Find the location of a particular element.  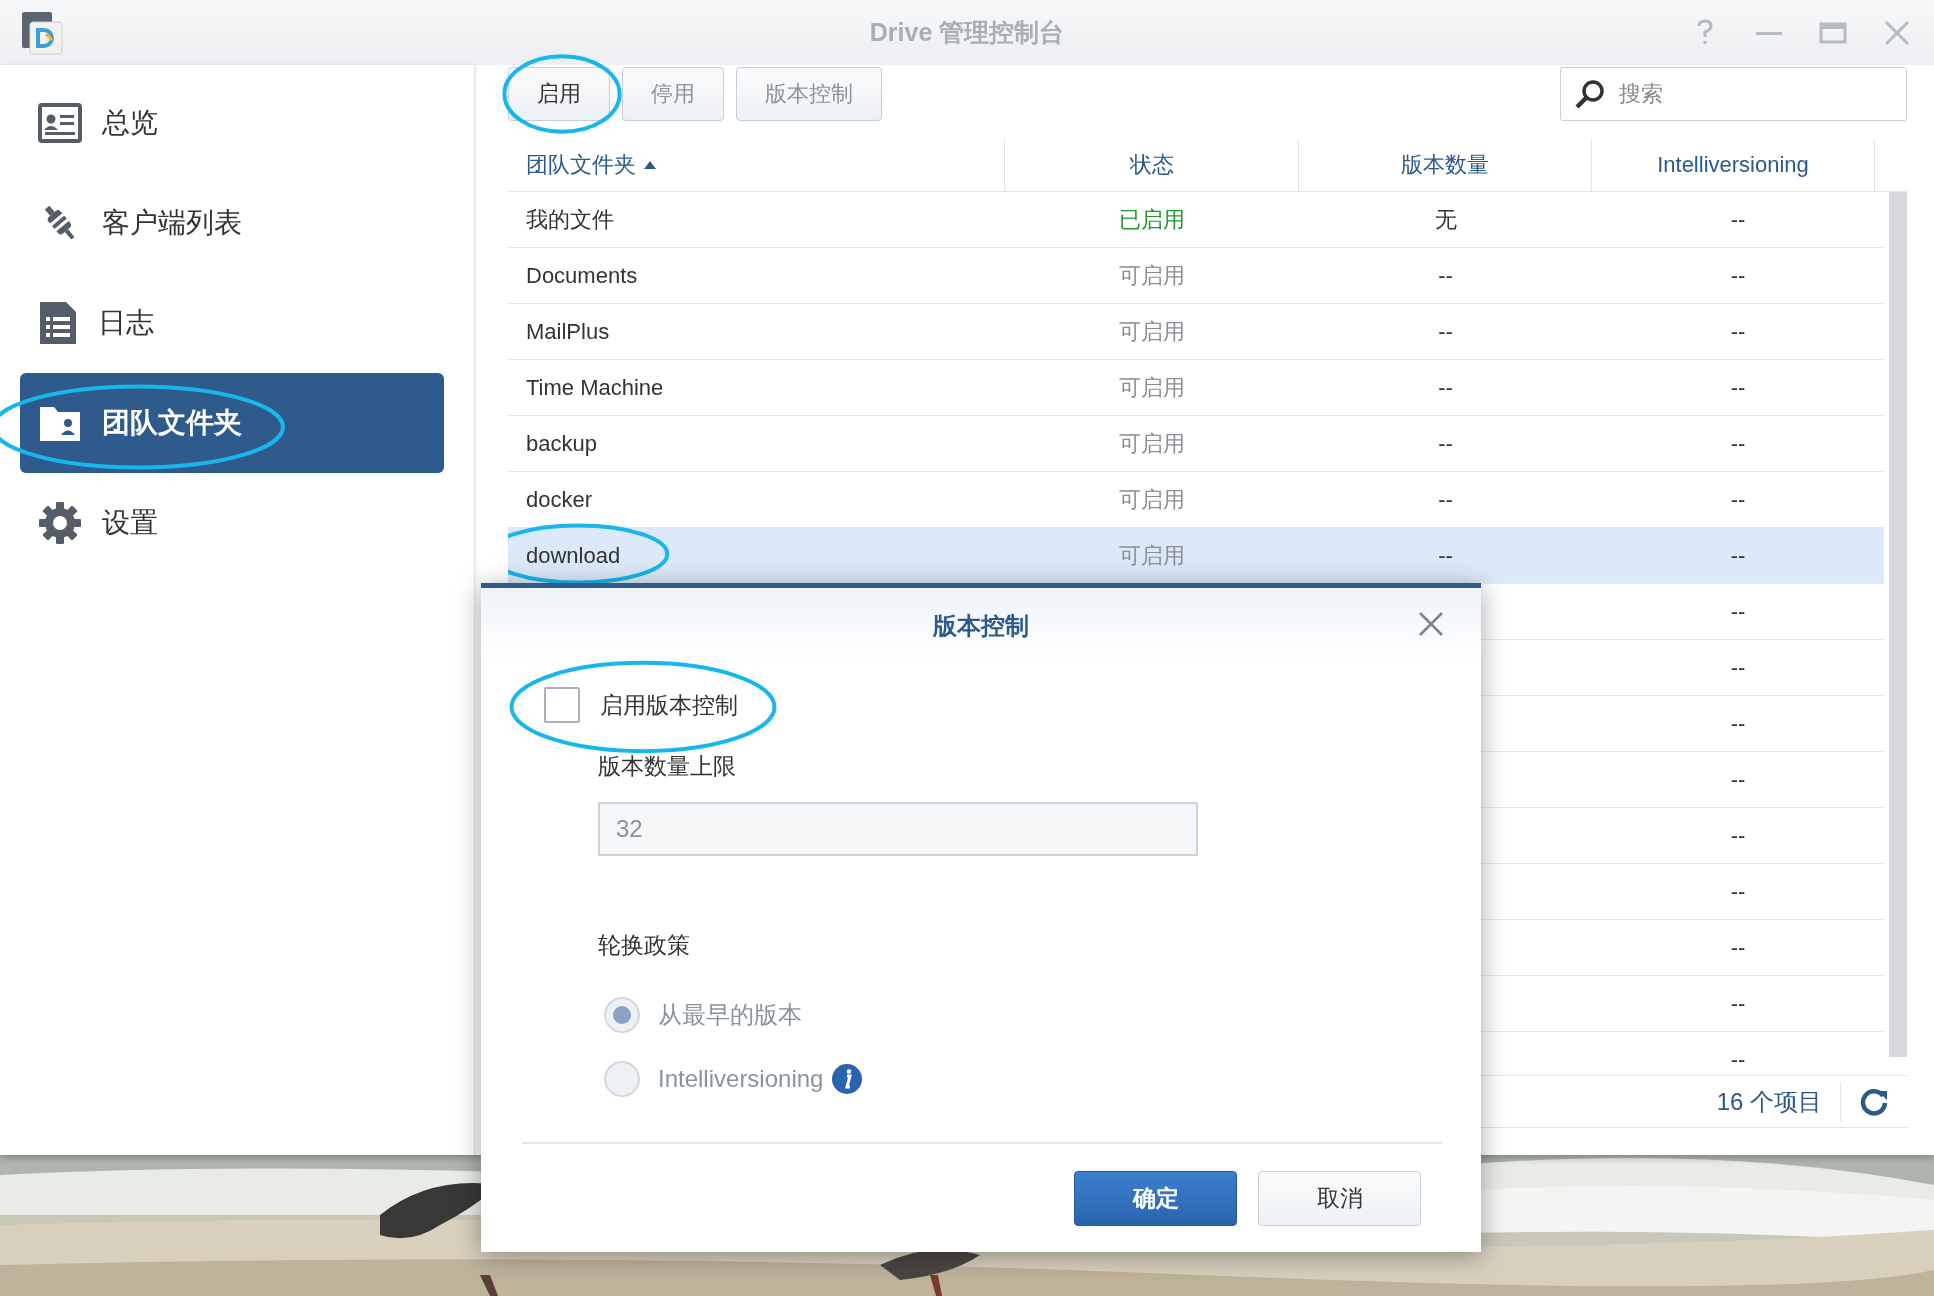

sidebar-item: 团队文件夹 is located at coordinates (232, 423).